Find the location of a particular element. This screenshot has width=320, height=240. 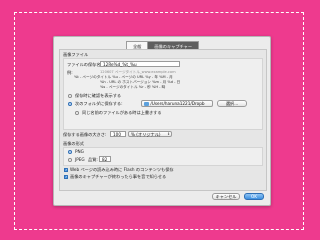

quality-field: 82 is located at coordinates (105, 159).